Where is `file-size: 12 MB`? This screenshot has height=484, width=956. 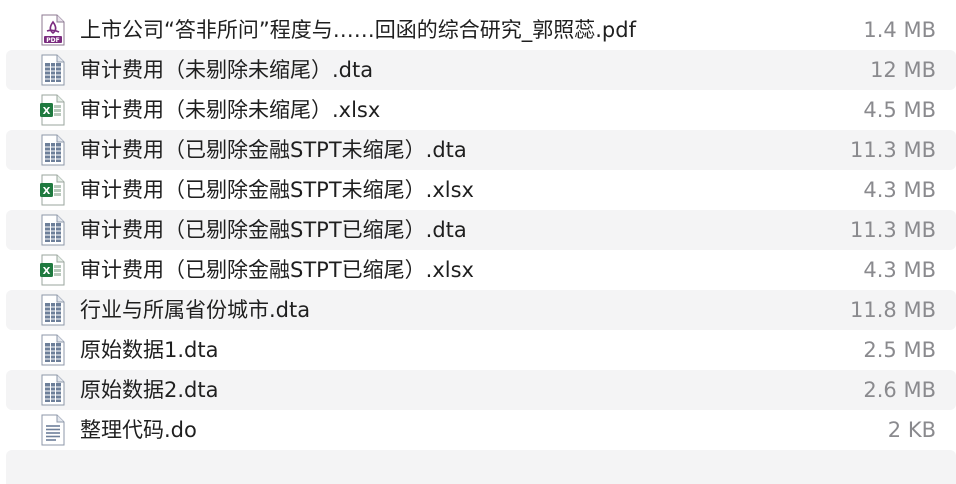
file-size: 12 MB is located at coordinates (903, 70).